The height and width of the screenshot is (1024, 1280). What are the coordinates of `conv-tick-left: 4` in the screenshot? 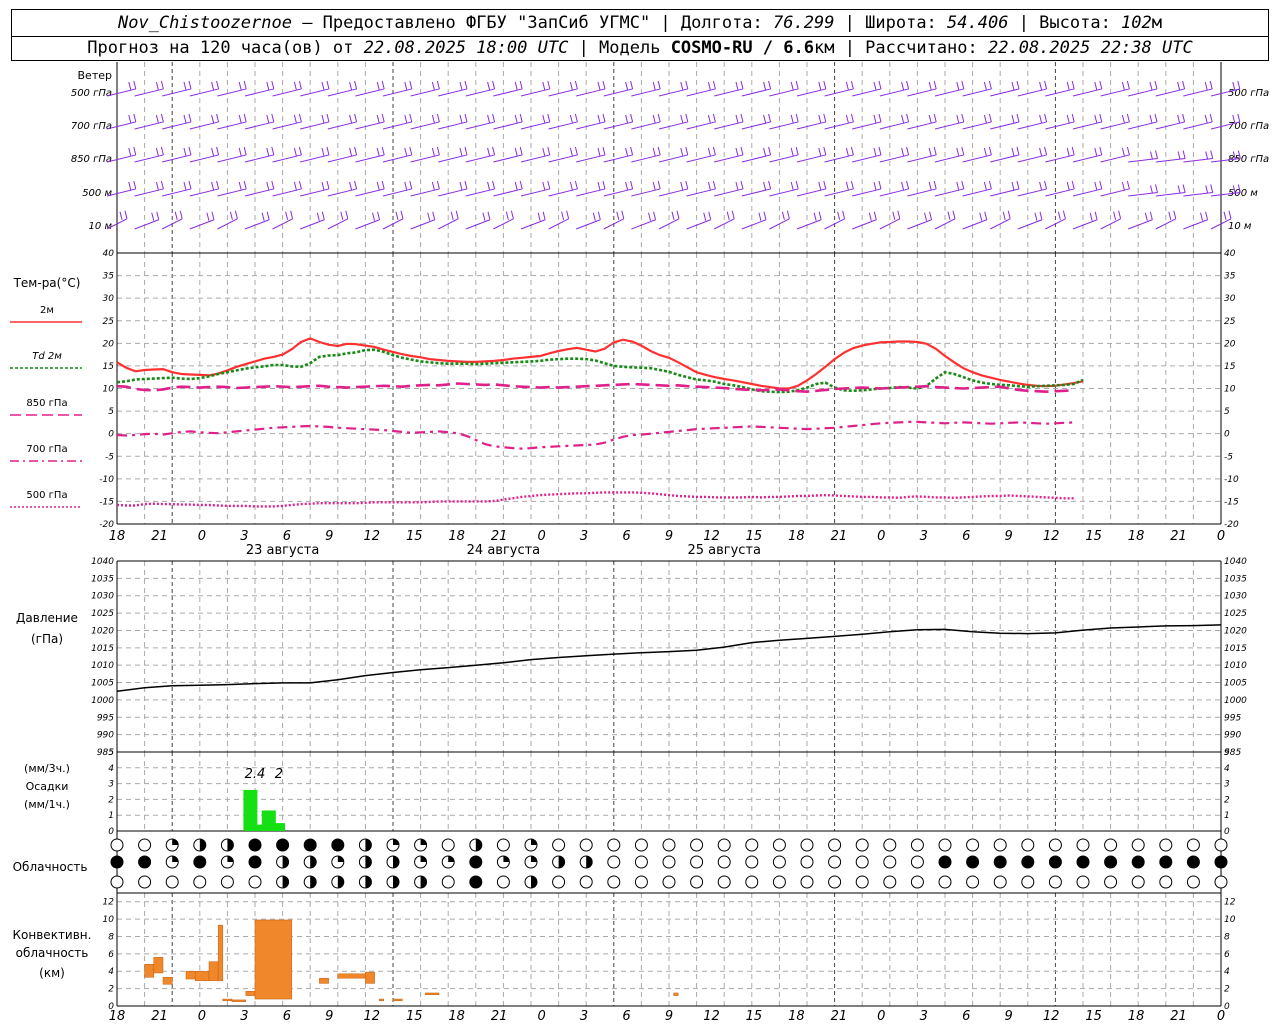 It's located at (111, 972).